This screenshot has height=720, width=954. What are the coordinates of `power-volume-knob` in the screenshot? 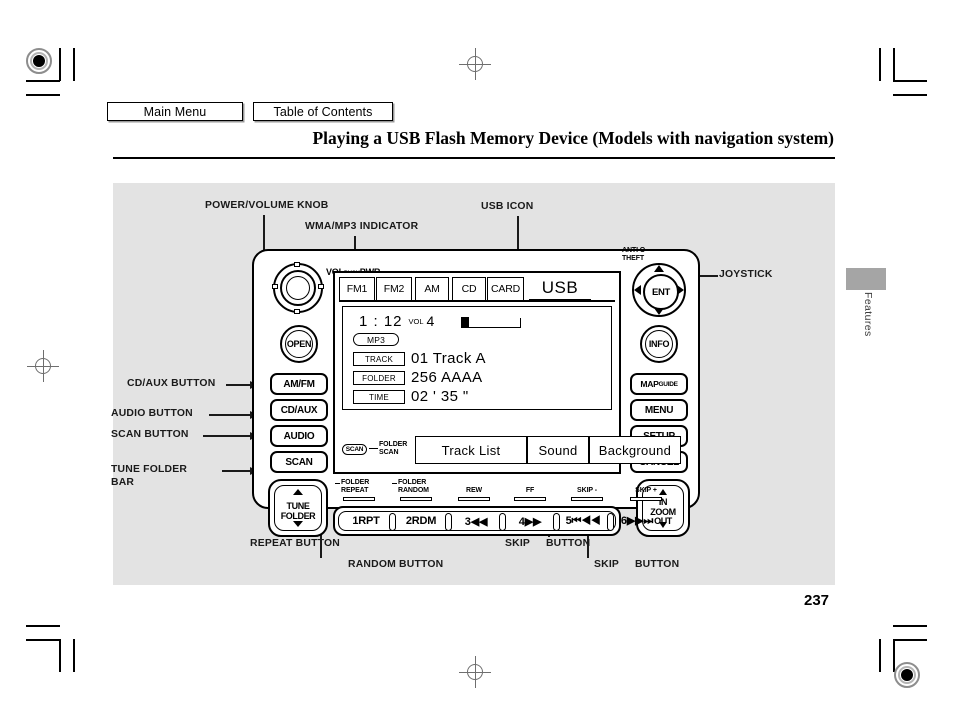 It's located at (298, 288).